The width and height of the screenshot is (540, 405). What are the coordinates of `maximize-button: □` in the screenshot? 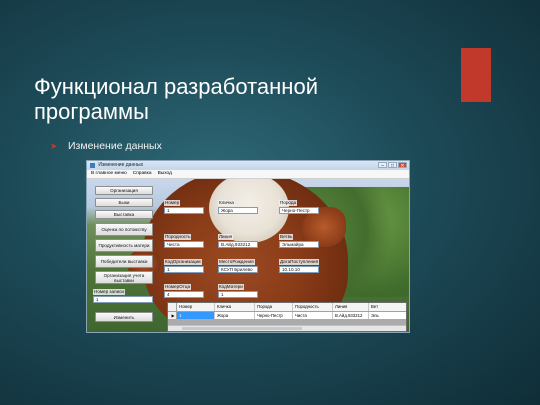 It's located at (392, 165).